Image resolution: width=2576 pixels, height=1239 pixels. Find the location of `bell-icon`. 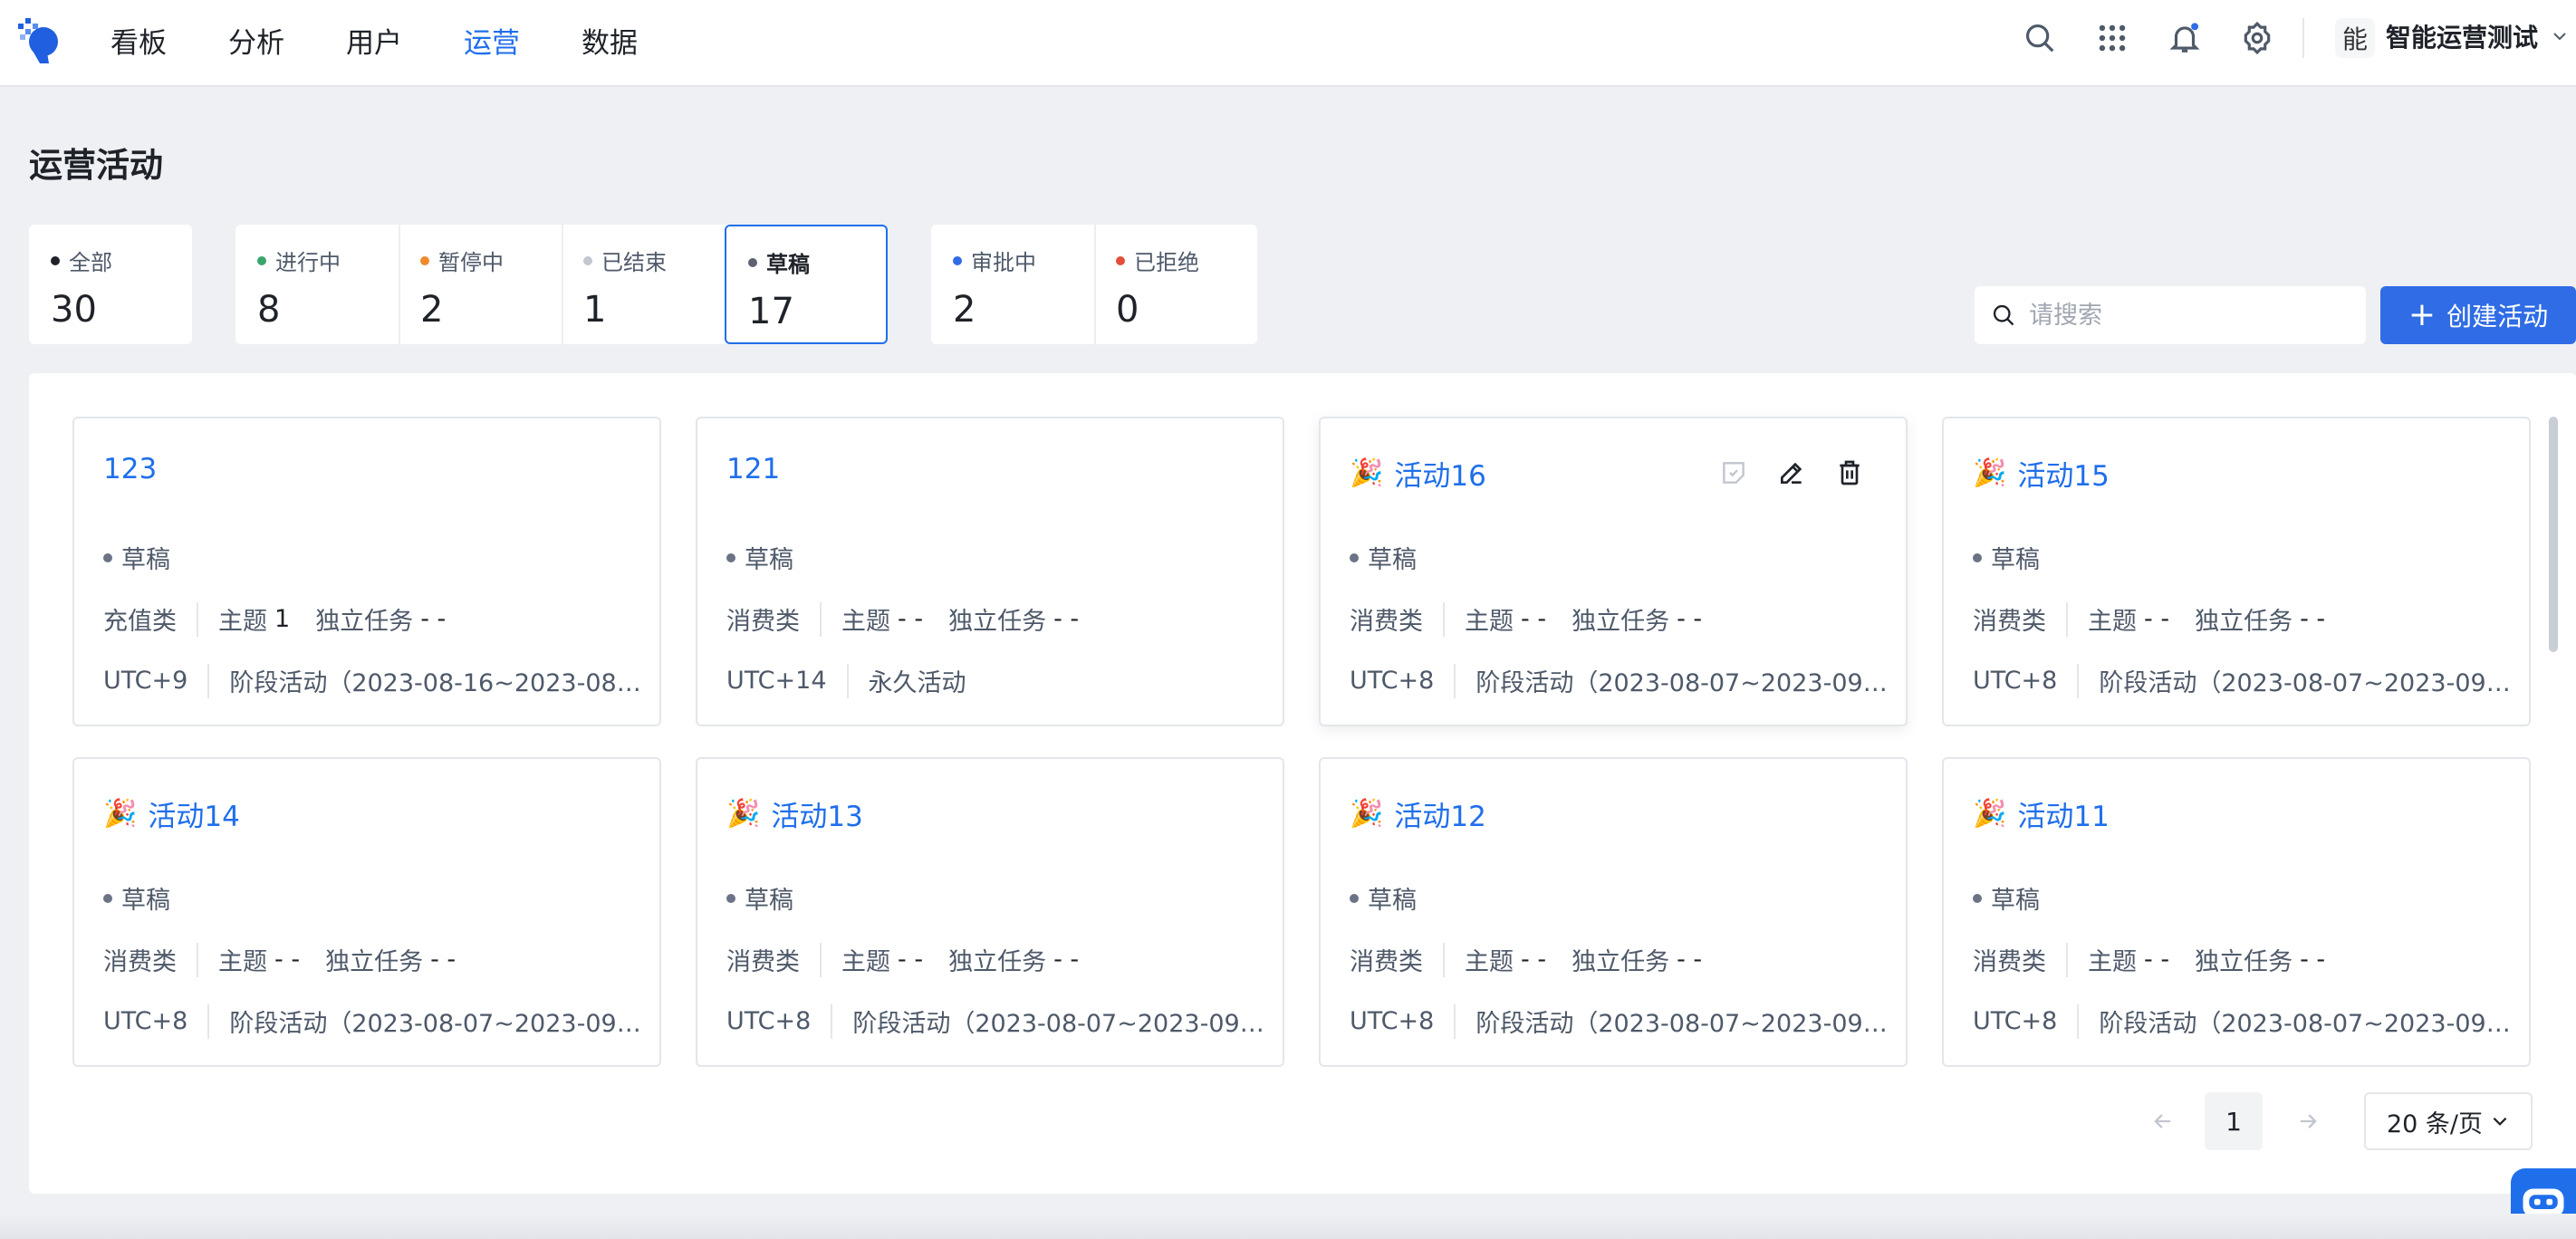

bell-icon is located at coordinates (2185, 38).